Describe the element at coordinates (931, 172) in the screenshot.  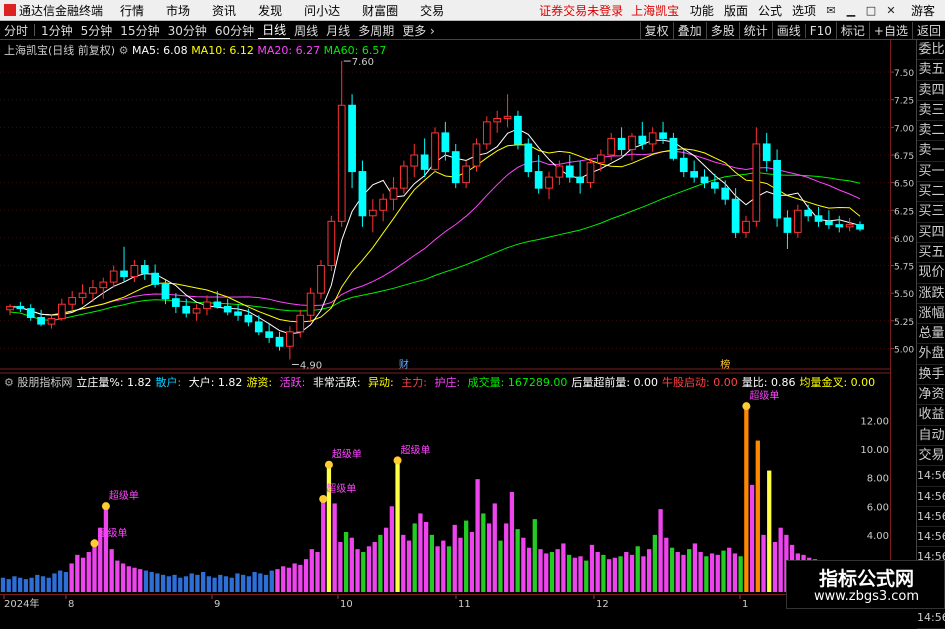
I see `side-panel-item: 买一` at that location.